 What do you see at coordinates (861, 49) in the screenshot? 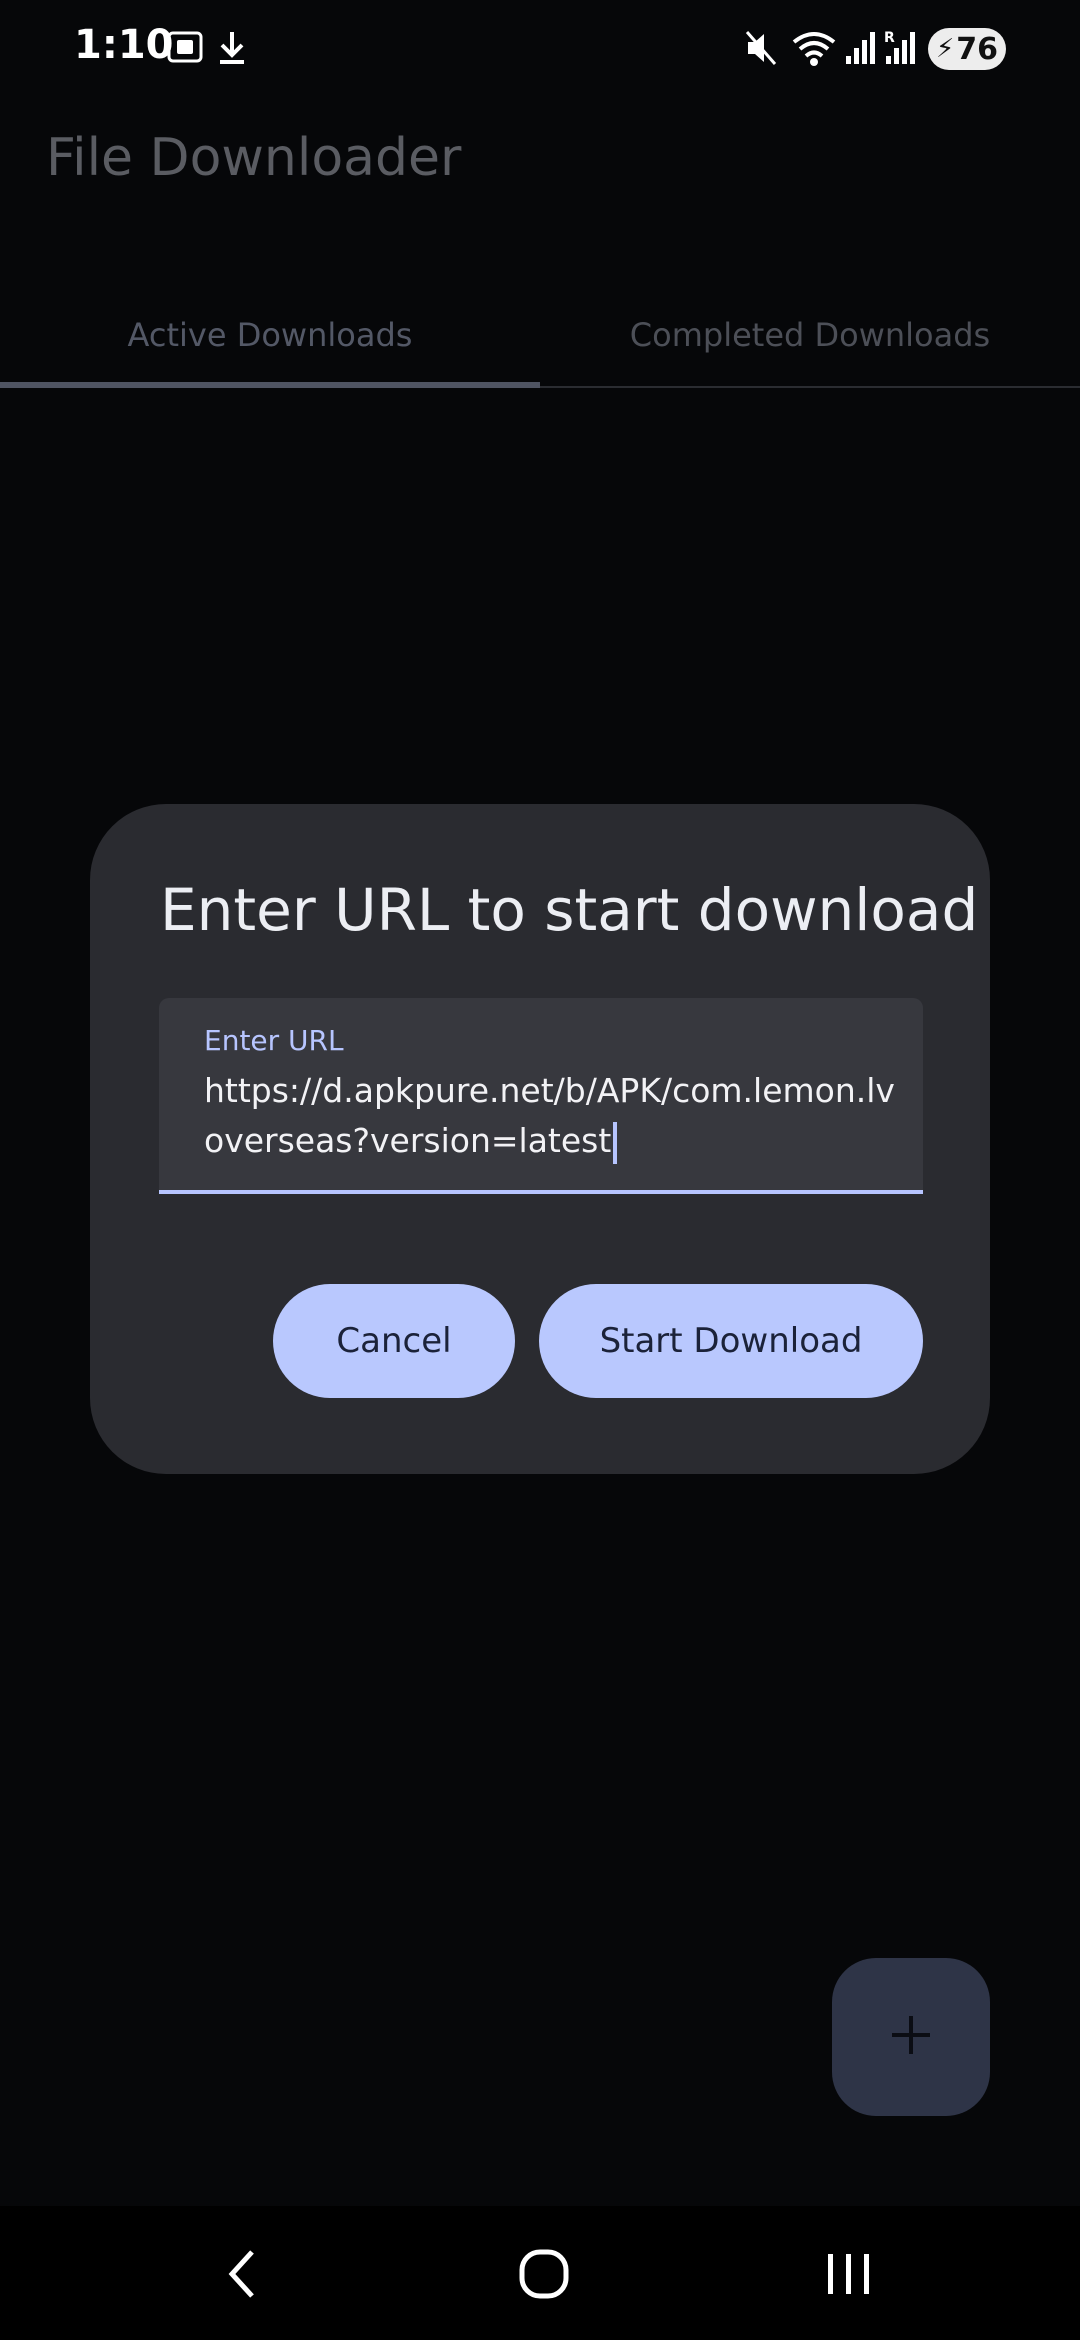
I see `signal-icon` at bounding box center [861, 49].